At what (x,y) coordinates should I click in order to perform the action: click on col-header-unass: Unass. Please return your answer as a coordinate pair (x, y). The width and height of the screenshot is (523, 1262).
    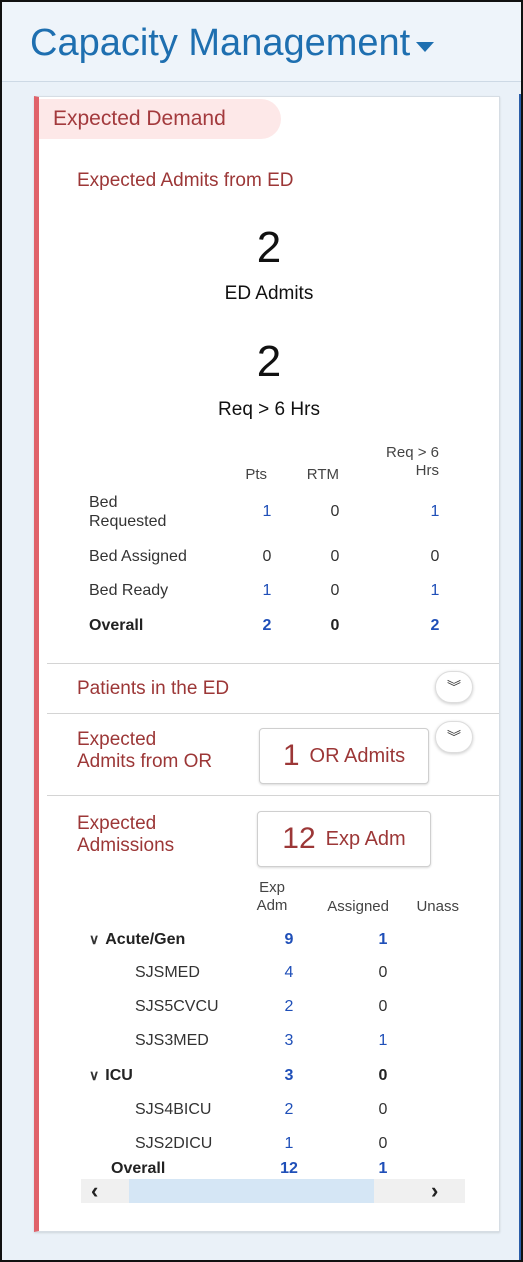
    Looking at the image, I should click on (437, 906).